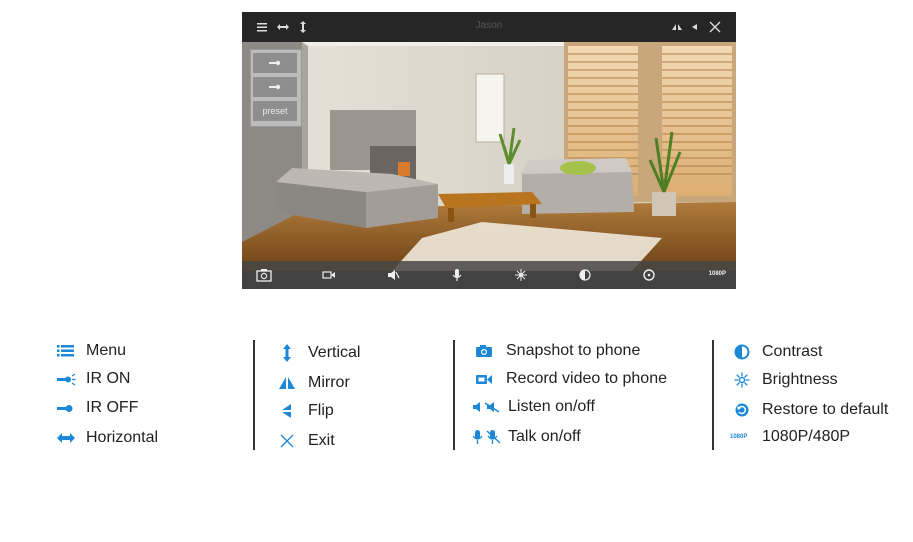 This screenshot has height=542, width=913. I want to click on legend-label: IR ON, so click(108, 378).